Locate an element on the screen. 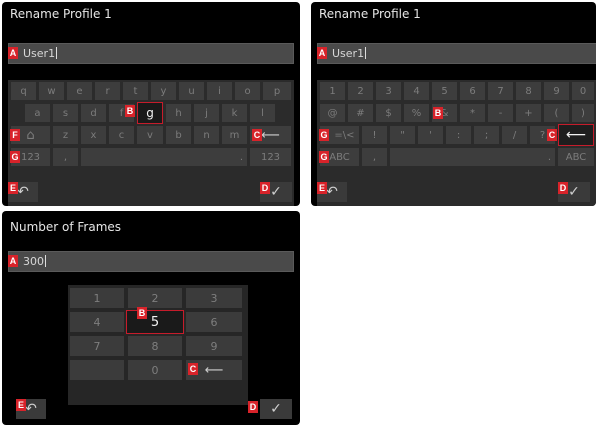  key: 7 is located at coordinates (500, 91).